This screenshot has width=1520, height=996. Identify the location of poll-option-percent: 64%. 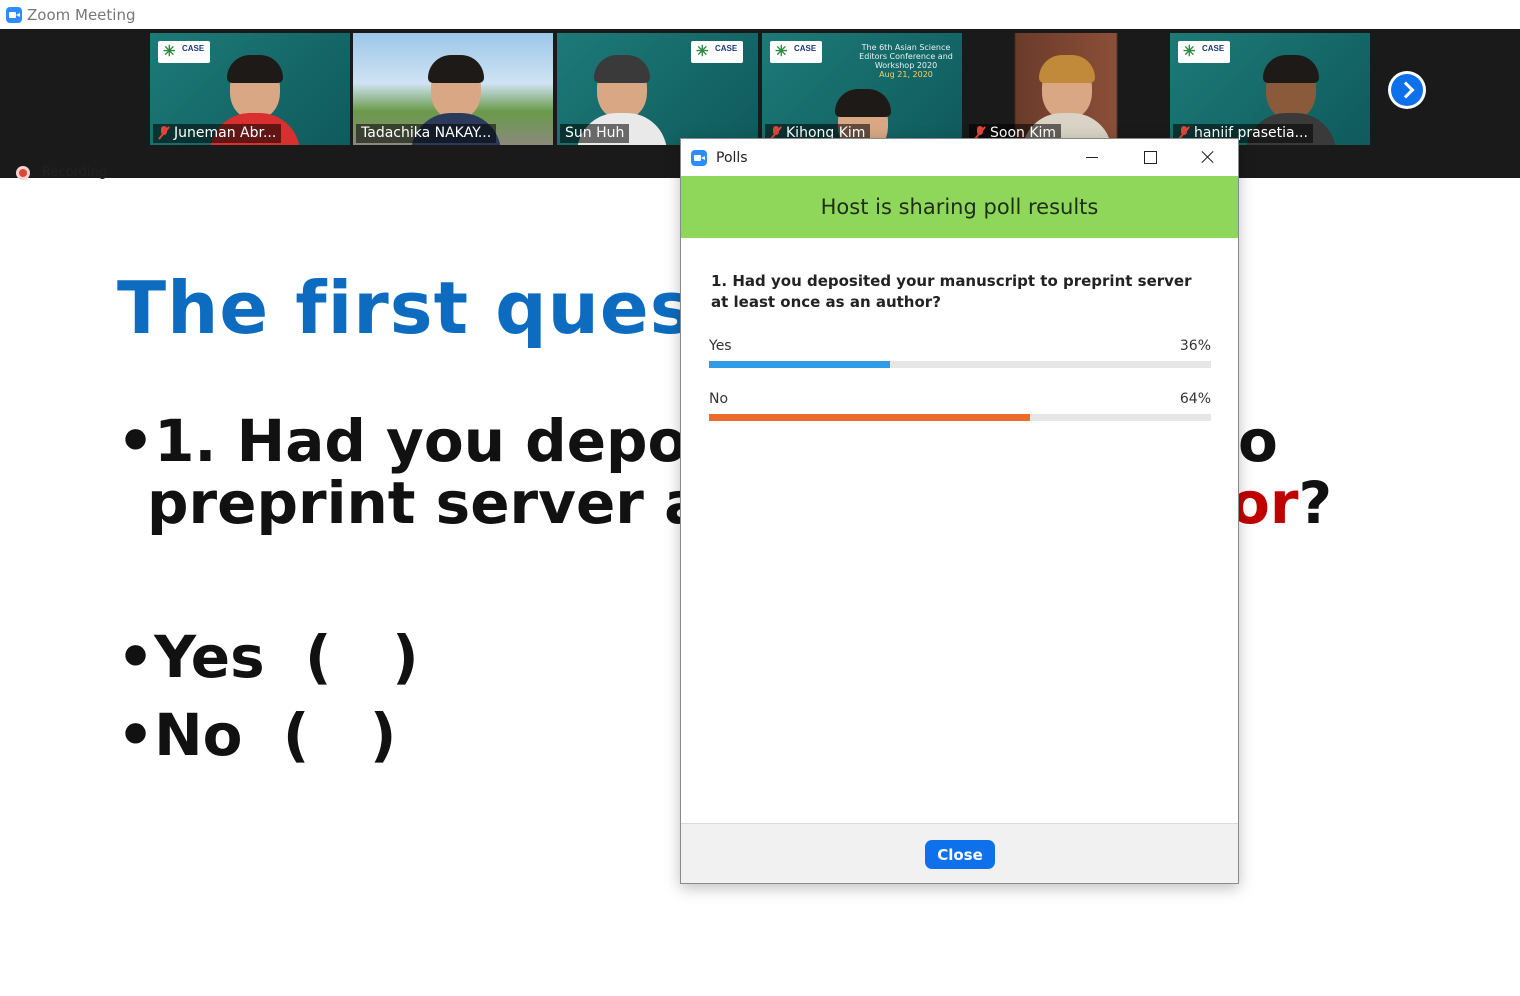
(1195, 399).